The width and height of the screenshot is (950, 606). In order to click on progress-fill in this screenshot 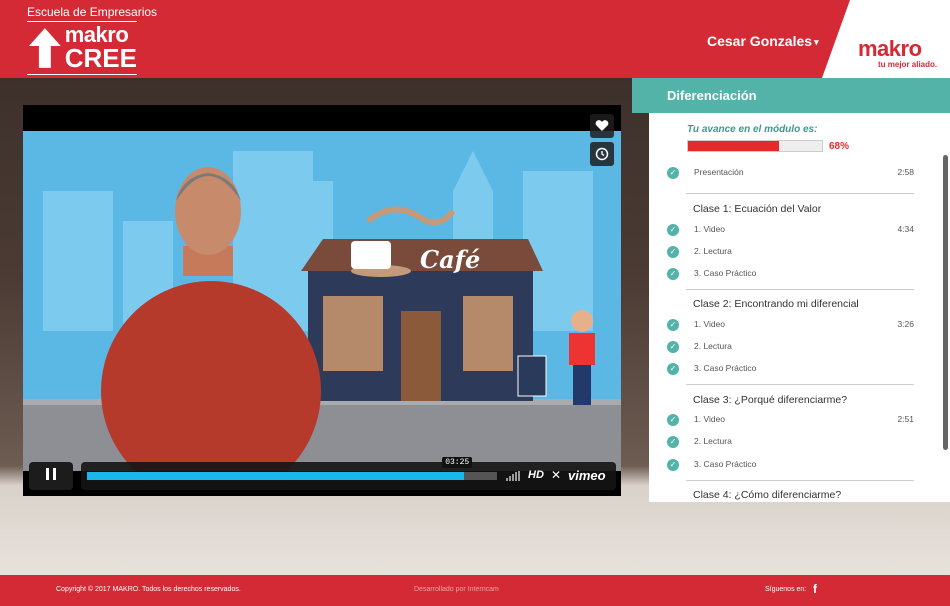, I will do `click(276, 476)`.